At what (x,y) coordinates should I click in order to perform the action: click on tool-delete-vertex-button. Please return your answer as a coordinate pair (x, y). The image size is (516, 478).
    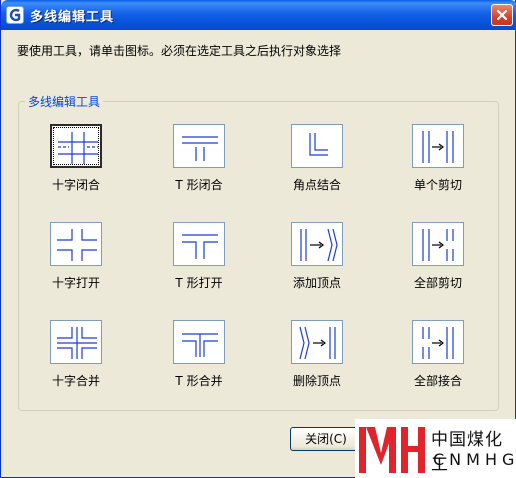
    Looking at the image, I should click on (317, 342).